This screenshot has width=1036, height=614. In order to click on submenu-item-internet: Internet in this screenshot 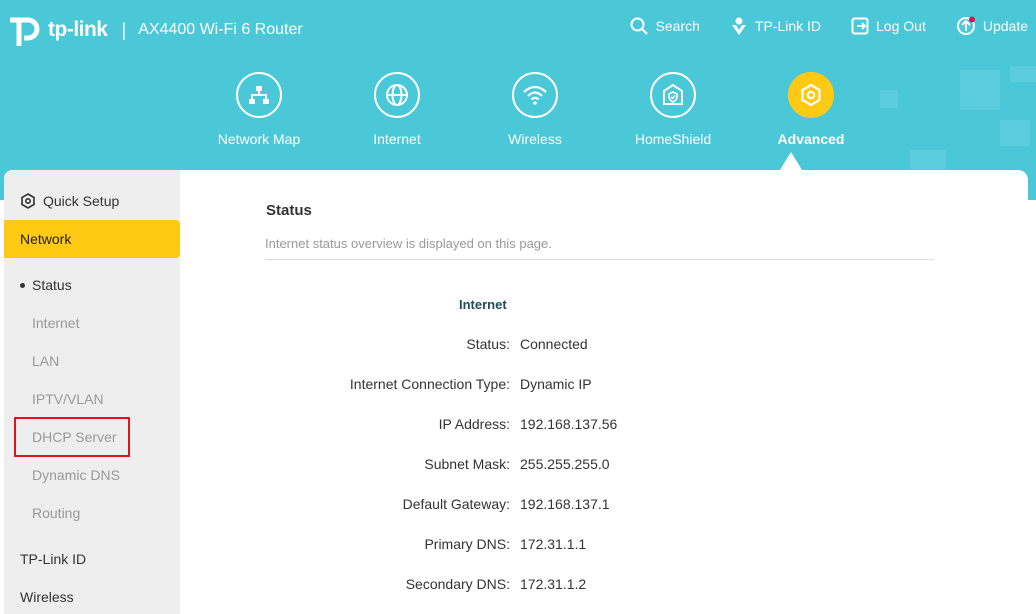, I will do `click(92, 323)`.